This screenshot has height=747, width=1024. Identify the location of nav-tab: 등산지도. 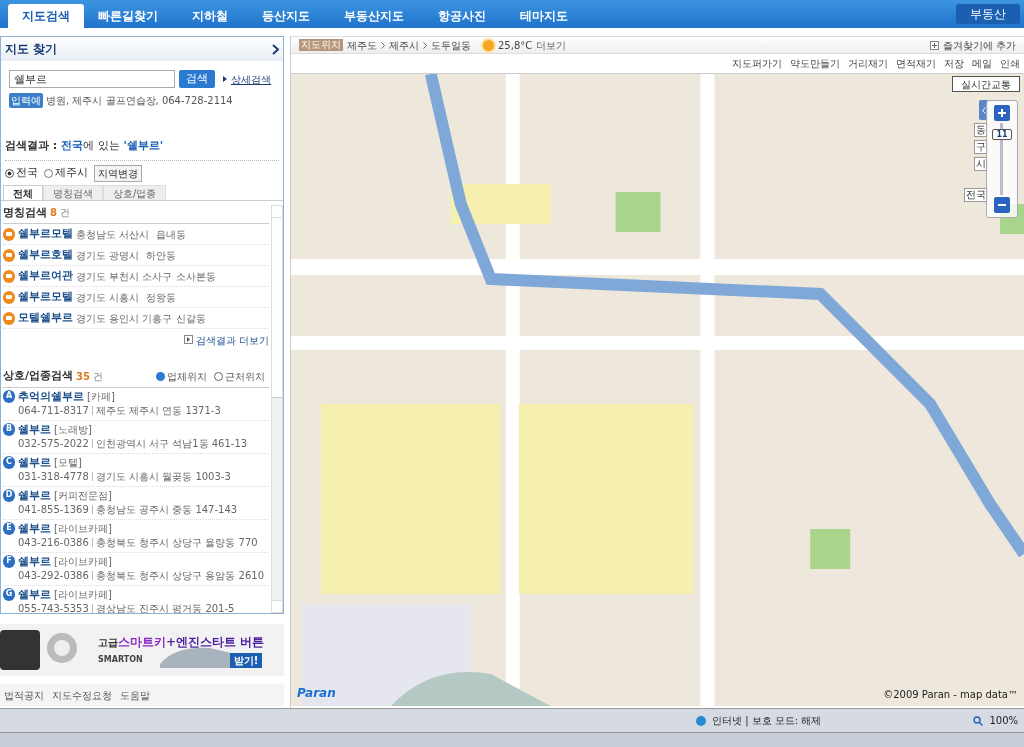
(286, 16).